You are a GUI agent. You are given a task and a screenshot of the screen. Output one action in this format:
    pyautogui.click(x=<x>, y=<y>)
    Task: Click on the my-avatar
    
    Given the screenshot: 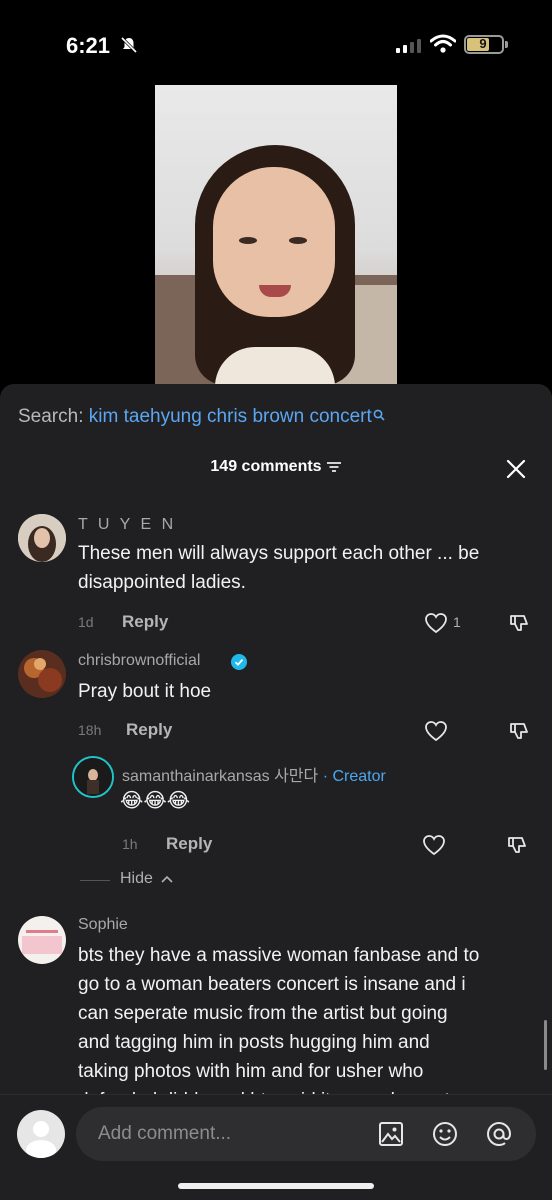 What is the action you would take?
    pyautogui.click(x=41, y=1134)
    